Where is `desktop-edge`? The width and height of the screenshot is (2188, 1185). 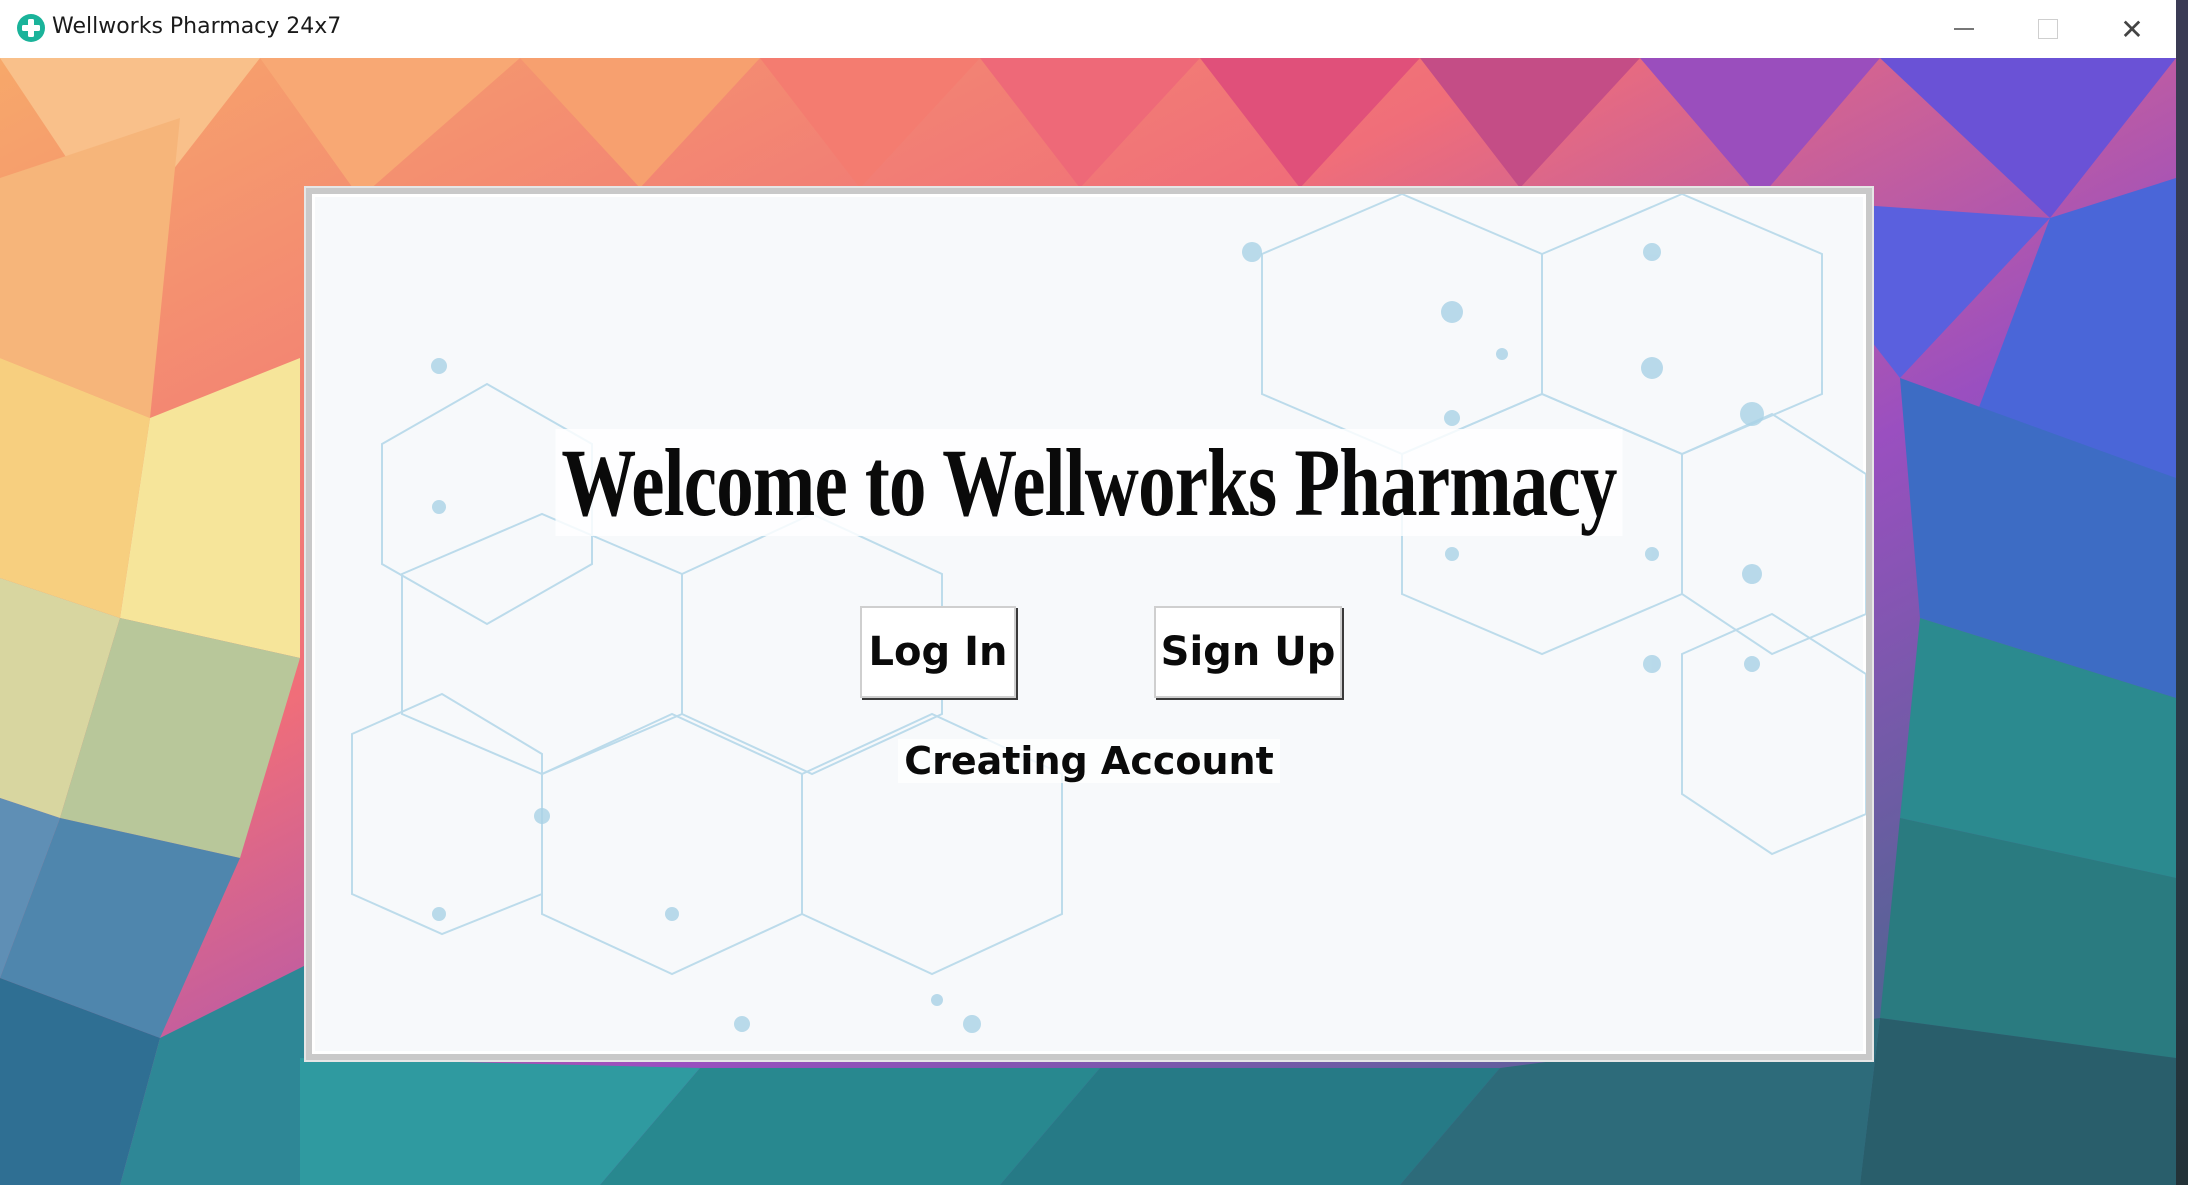
desktop-edge is located at coordinates (2182, 592).